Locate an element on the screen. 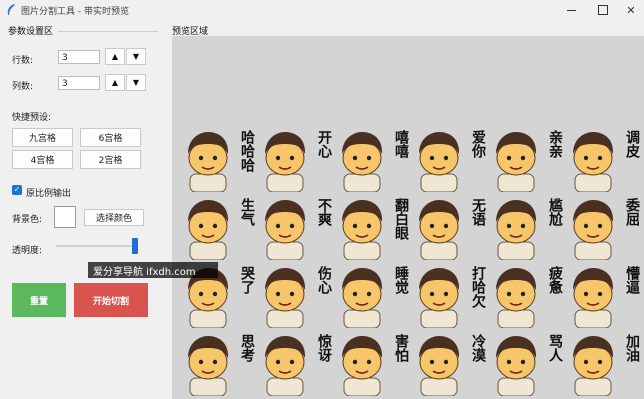  sad-face-icon is located at coordinates (285, 296).